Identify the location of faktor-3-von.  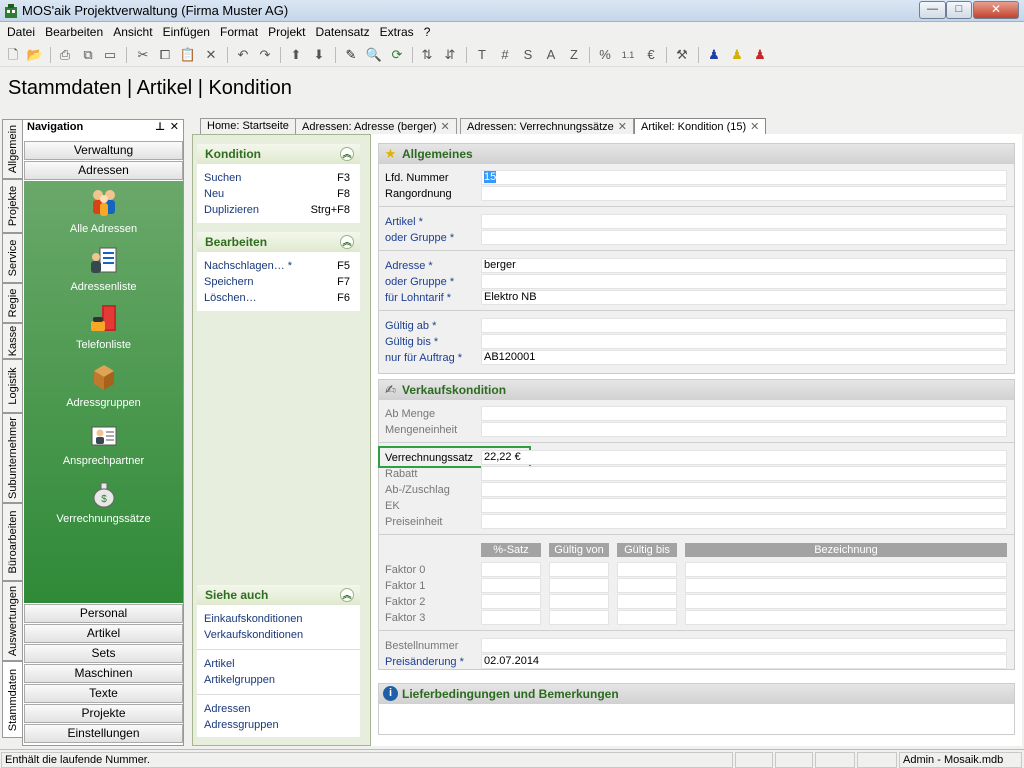
(579, 617).